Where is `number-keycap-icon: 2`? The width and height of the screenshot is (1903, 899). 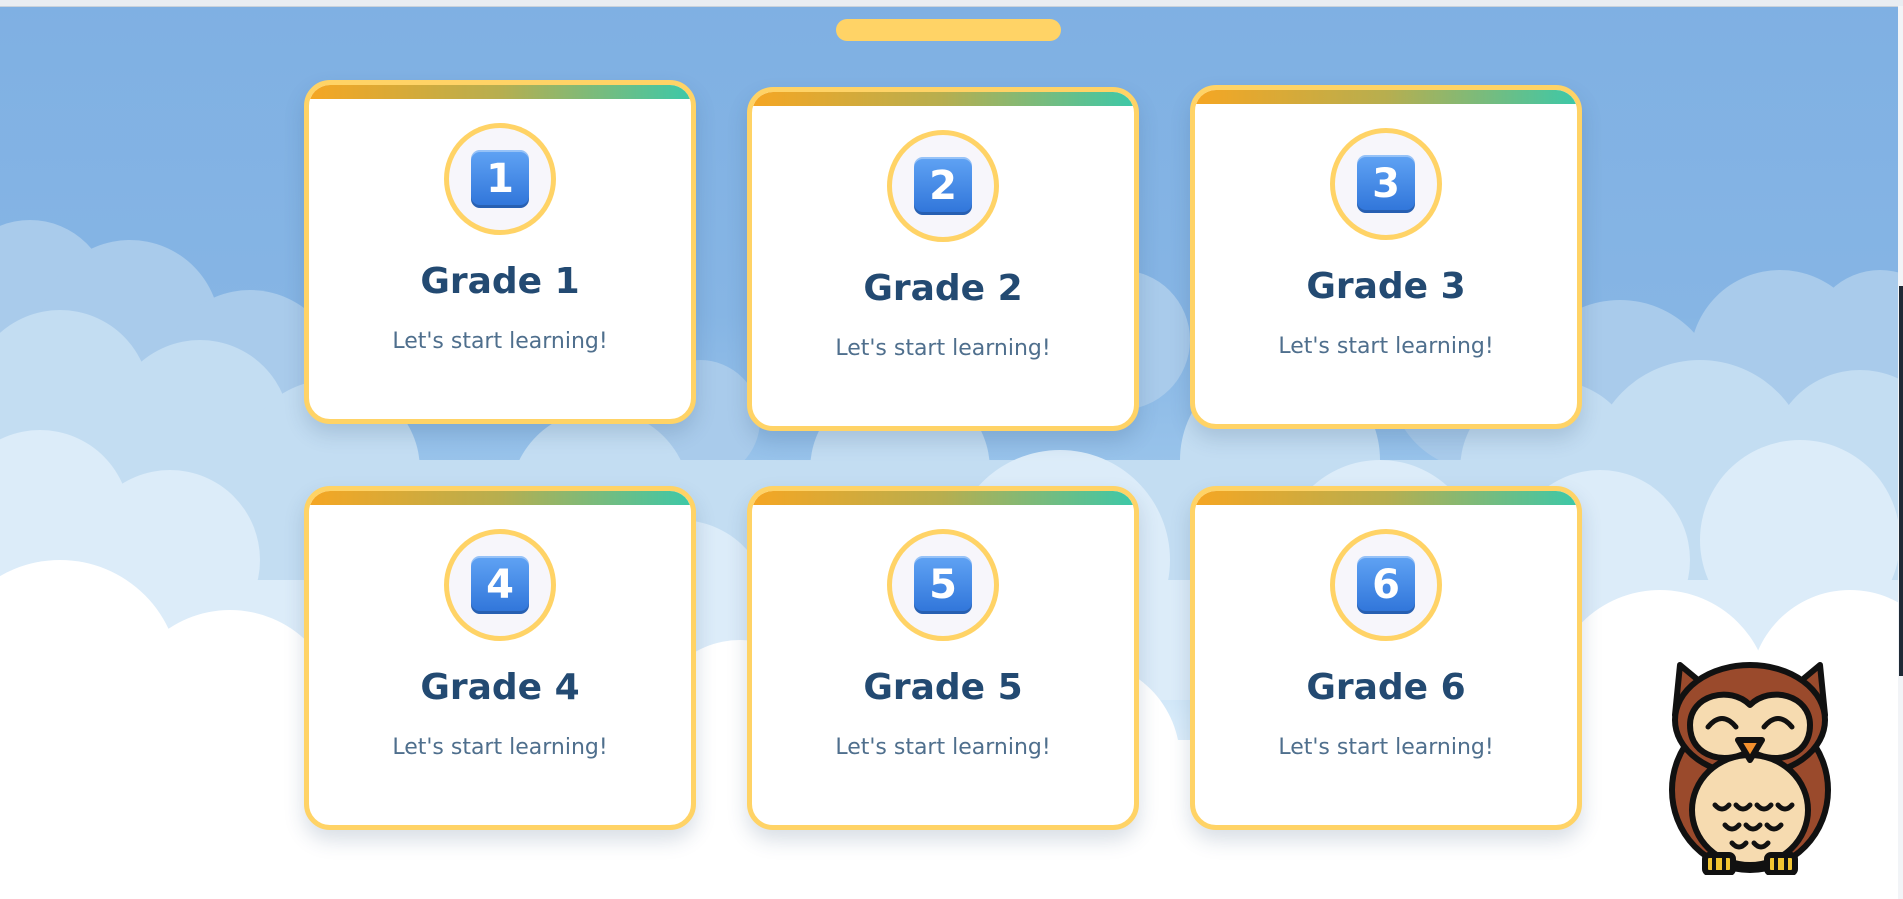
number-keycap-icon: 2 is located at coordinates (943, 186).